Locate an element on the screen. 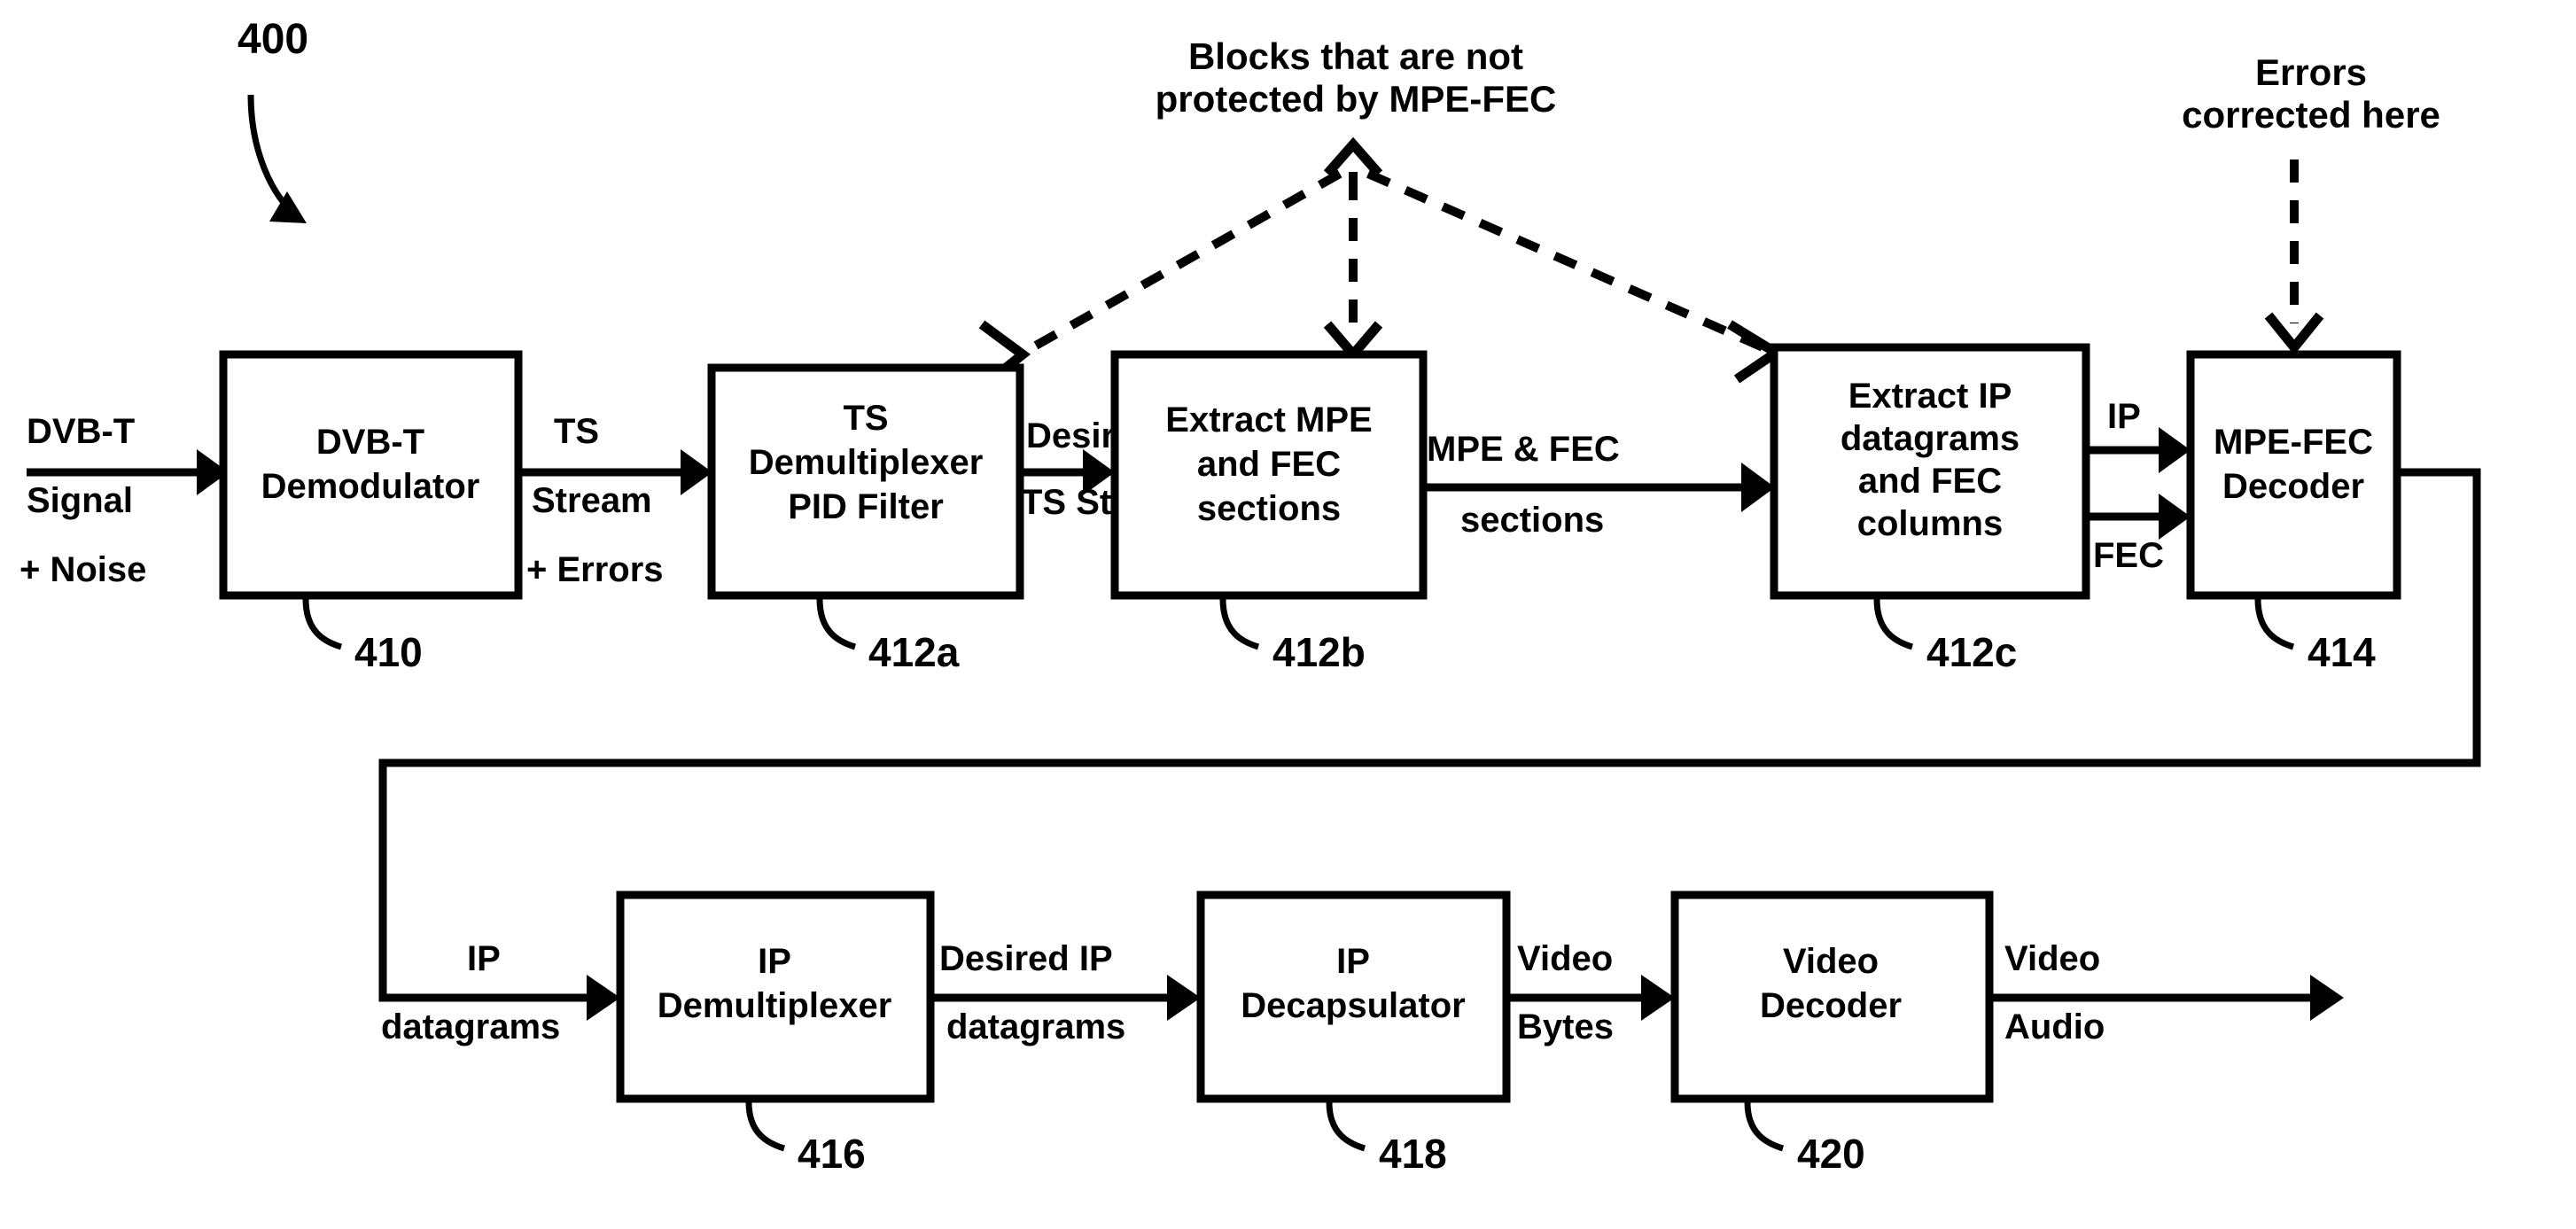  block-412a-label-line3: PID Filter is located at coordinates (866, 507).